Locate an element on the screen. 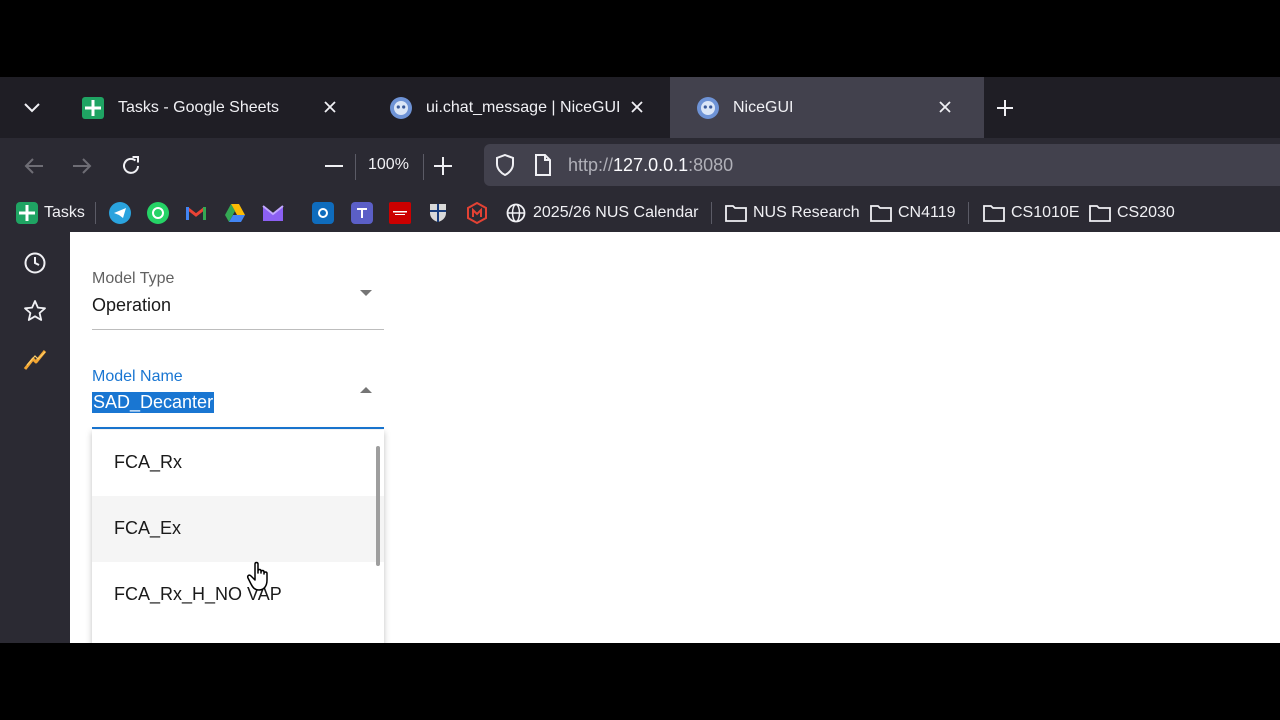  page-info-icon is located at coordinates (543, 167).